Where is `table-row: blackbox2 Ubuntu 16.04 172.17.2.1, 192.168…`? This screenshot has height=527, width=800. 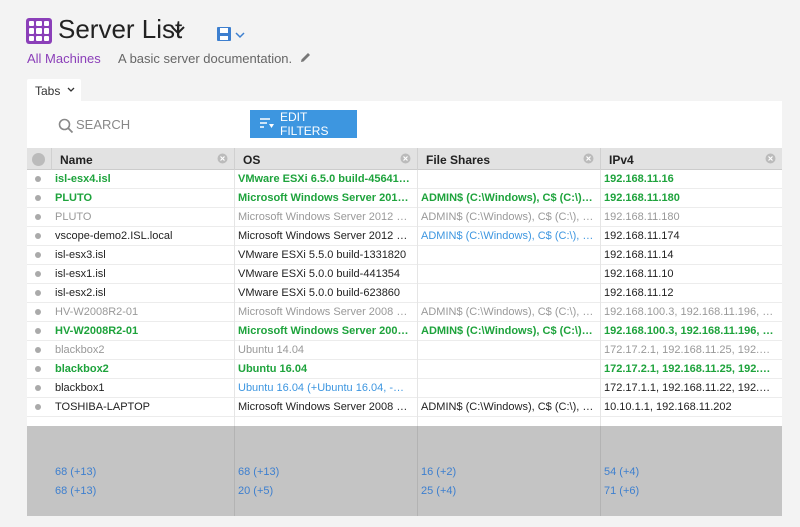
table-row: blackbox2 Ubuntu 16.04 172.17.2.1, 192.168… is located at coordinates (404, 369).